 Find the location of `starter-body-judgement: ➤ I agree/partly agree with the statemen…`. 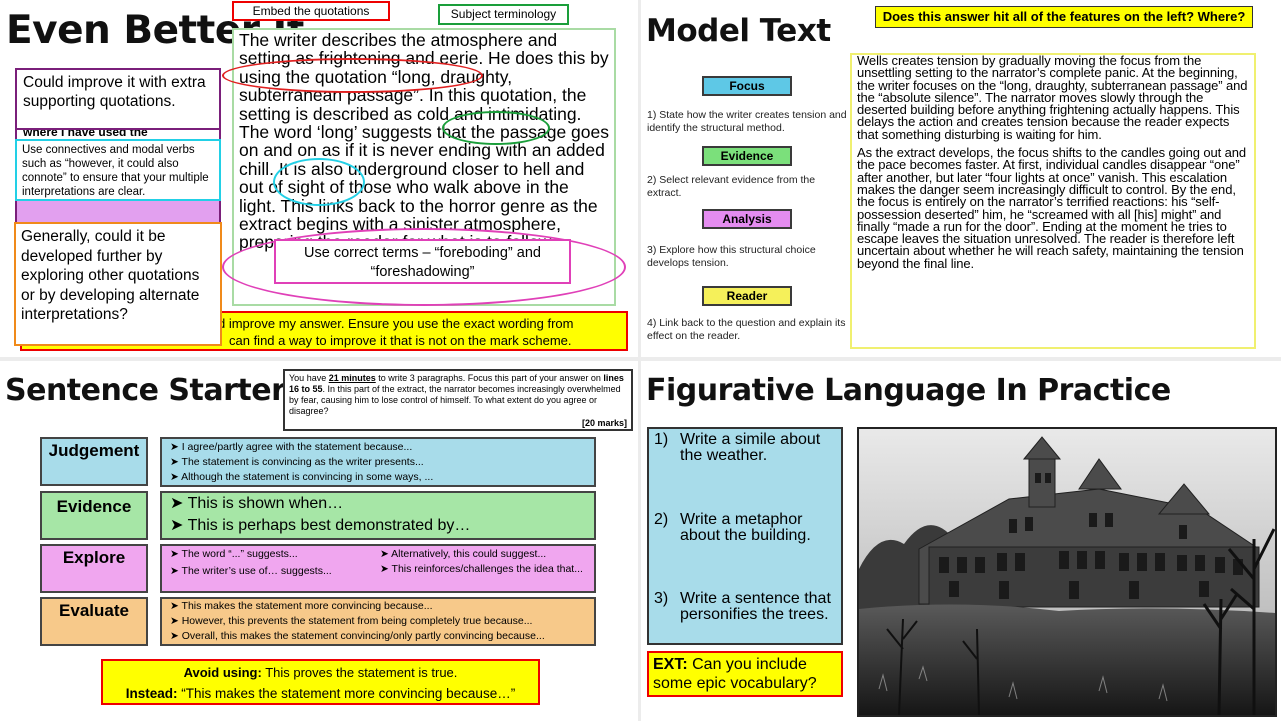

starter-body-judgement: ➤ I agree/partly agree with the statemen… is located at coordinates (378, 462).